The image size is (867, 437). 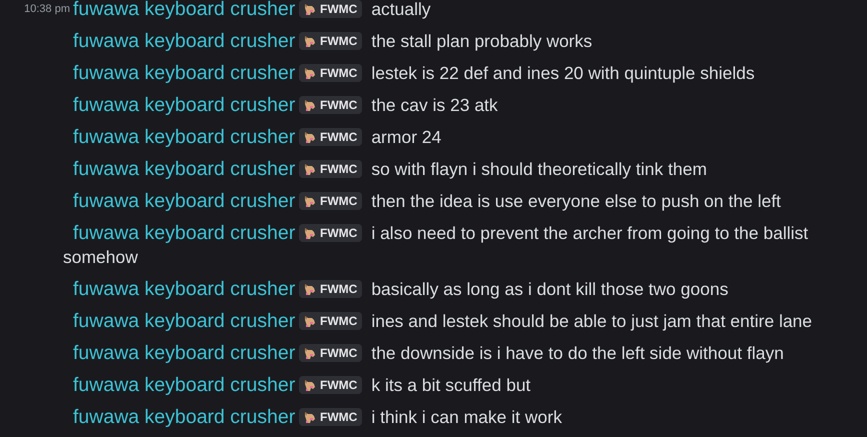 I want to click on message-text: k its a bit scuffed but, so click(x=451, y=385).